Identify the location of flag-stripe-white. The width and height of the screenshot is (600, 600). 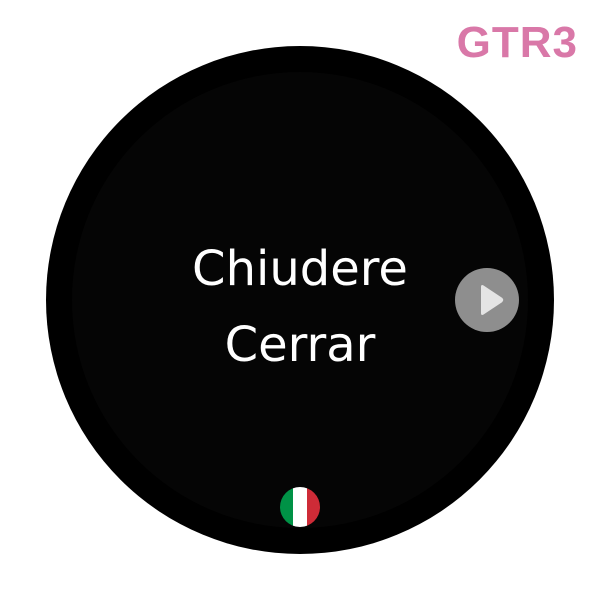
(300, 507).